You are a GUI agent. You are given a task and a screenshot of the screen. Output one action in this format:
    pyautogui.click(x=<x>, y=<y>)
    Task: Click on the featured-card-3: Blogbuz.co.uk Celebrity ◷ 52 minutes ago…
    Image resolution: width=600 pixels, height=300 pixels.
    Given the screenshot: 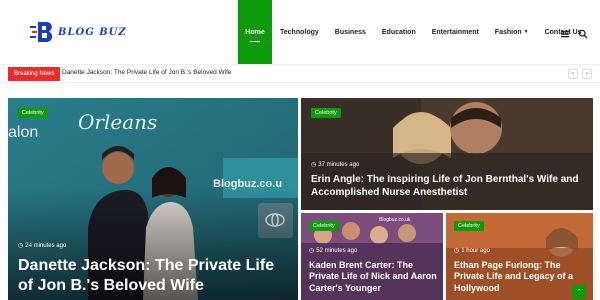 What is the action you would take?
    pyautogui.click(x=372, y=256)
    